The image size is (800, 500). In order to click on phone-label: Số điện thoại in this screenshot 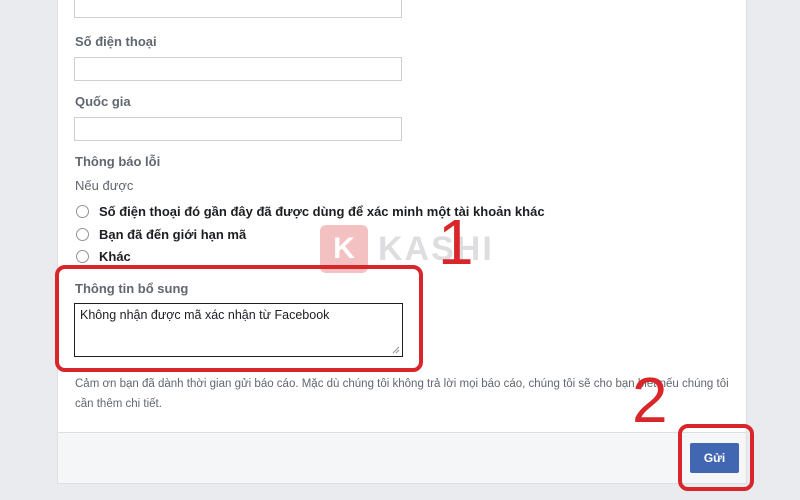, I will do `click(116, 41)`.